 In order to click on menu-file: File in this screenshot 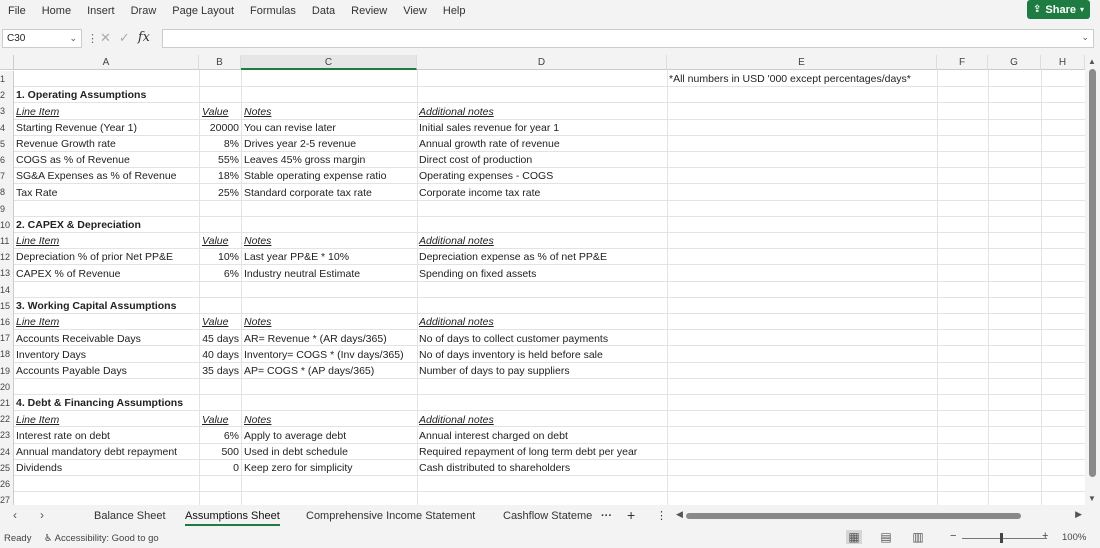, I will do `click(17, 11)`.